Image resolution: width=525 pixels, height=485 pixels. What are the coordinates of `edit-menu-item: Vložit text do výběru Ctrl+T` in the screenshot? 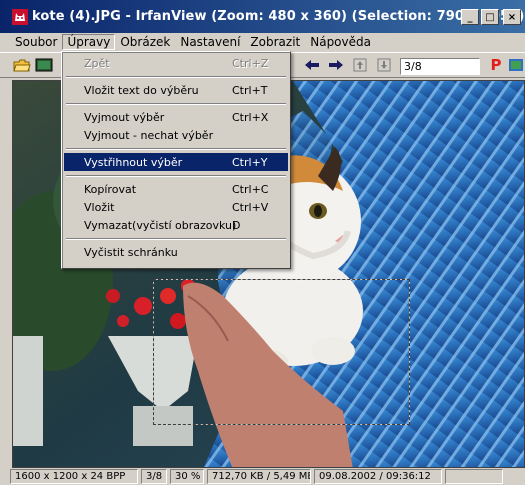 It's located at (176, 90).